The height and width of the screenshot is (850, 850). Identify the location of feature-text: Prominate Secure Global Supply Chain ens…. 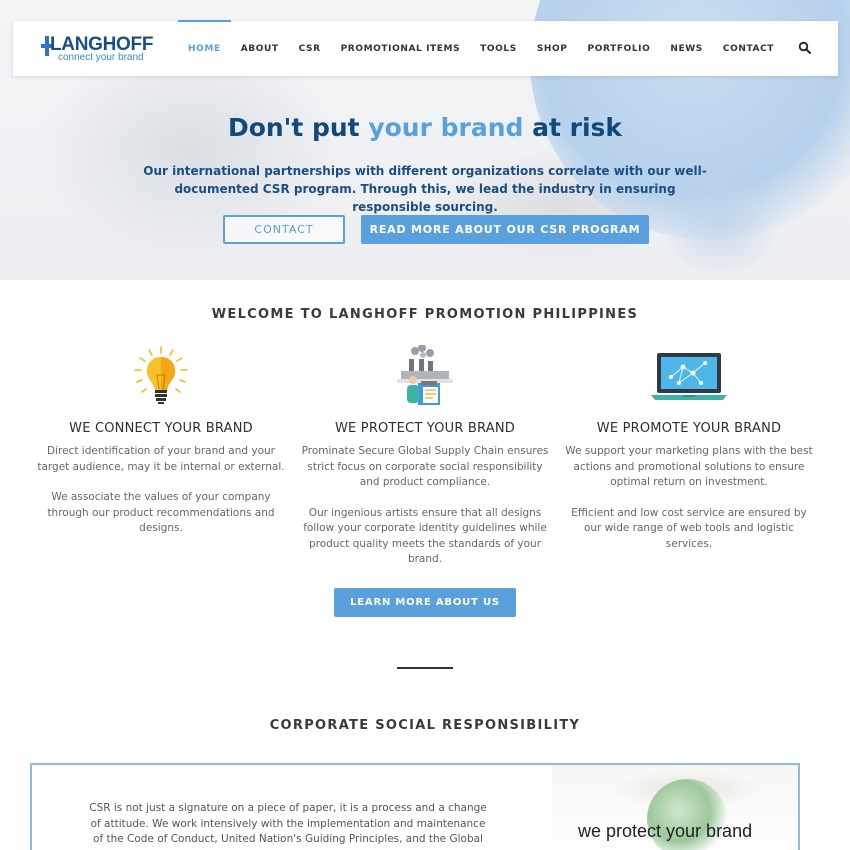
(425, 506).